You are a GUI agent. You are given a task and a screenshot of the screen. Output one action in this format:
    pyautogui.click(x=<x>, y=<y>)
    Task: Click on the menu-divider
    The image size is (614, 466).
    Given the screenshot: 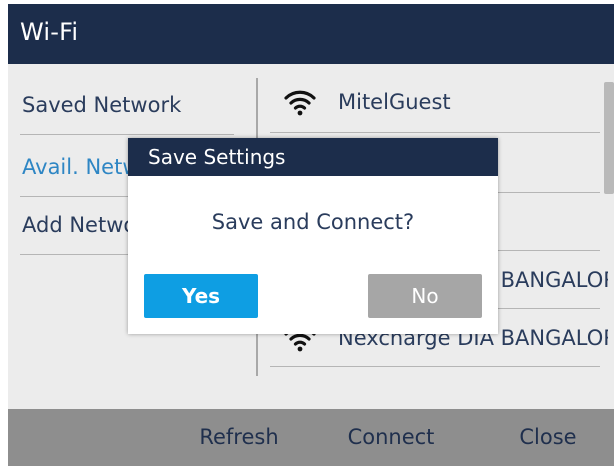 What is the action you would take?
    pyautogui.click(x=127, y=134)
    